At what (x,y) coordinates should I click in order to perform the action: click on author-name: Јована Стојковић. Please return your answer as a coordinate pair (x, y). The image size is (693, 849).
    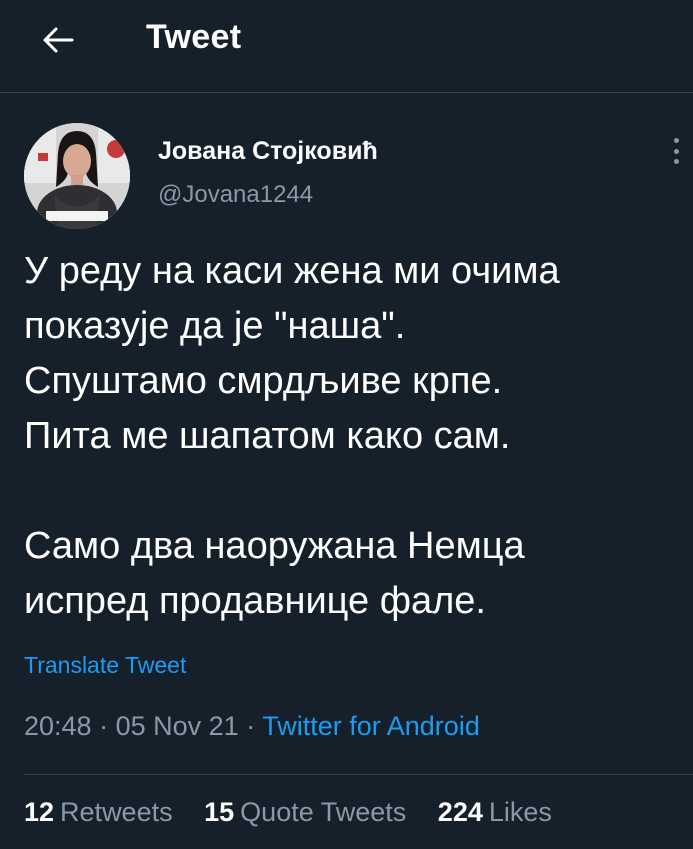
    Looking at the image, I should click on (268, 151).